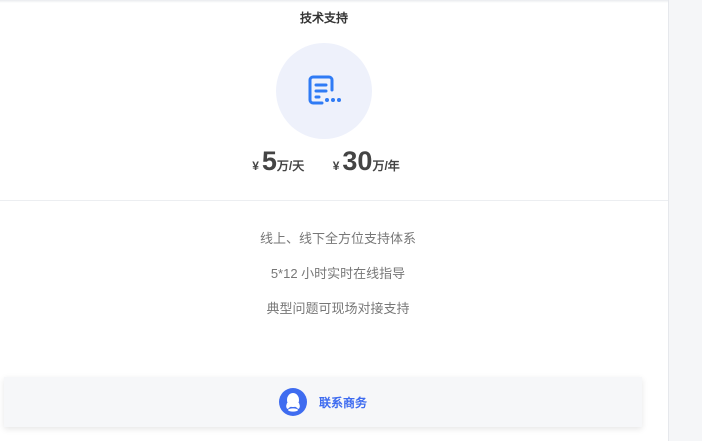 This screenshot has width=702, height=441. What do you see at coordinates (334, 200) in the screenshot?
I see `divider` at bounding box center [334, 200].